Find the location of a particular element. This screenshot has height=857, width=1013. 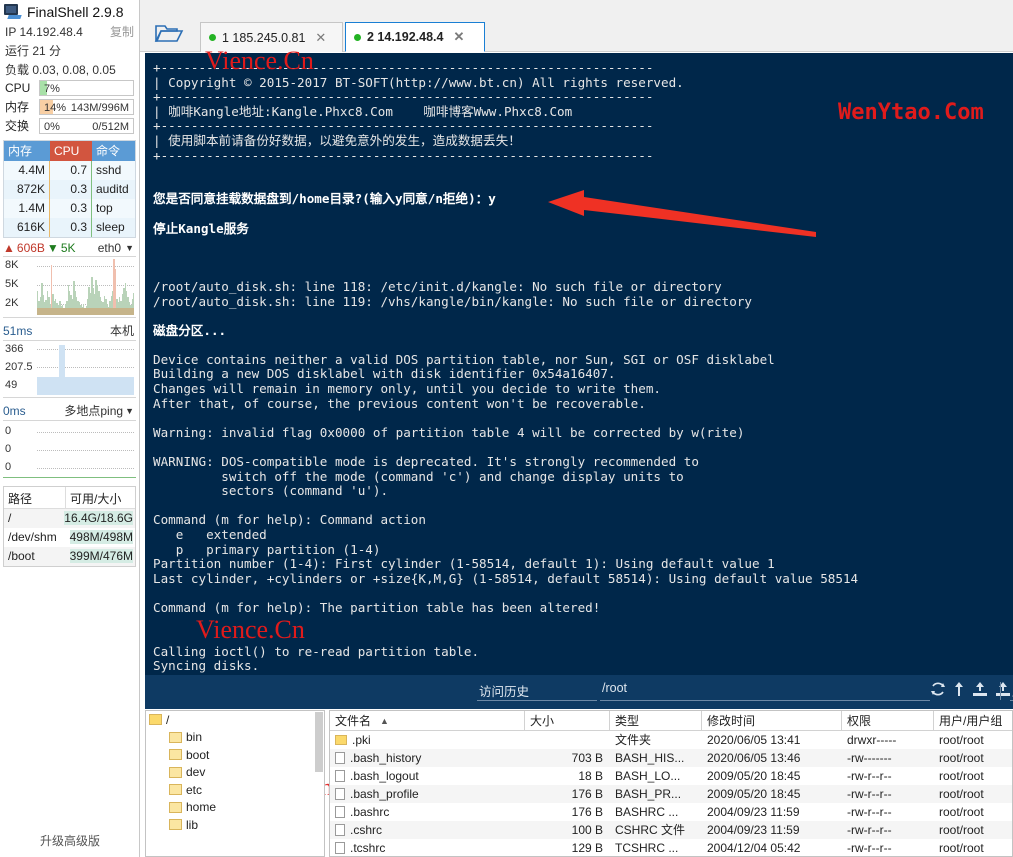

disk-row: / 16.4G/18.6G is located at coordinates (69, 518).